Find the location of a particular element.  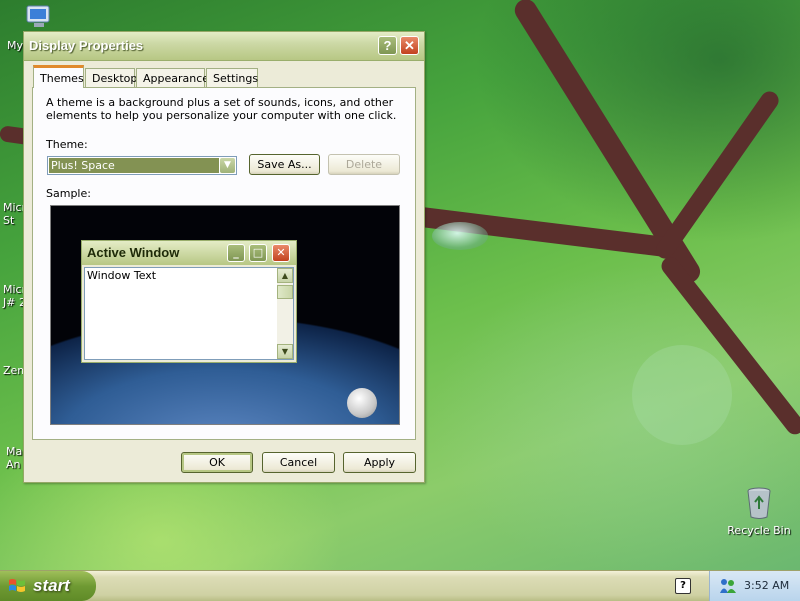

taskbar: start ? 3:52 AM is located at coordinates (400, 585).